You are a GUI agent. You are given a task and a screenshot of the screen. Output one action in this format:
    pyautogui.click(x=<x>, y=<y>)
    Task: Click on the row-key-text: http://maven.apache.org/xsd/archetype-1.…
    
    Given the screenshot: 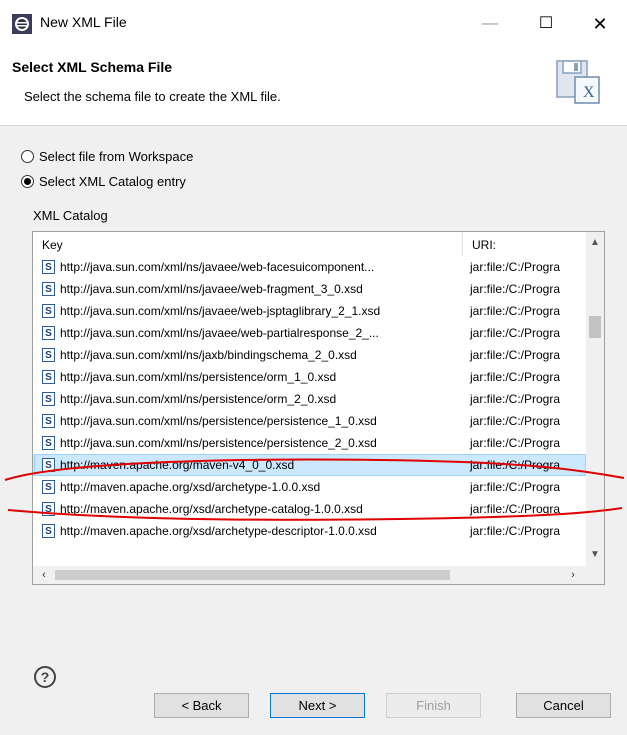 What is the action you would take?
    pyautogui.click(x=190, y=487)
    